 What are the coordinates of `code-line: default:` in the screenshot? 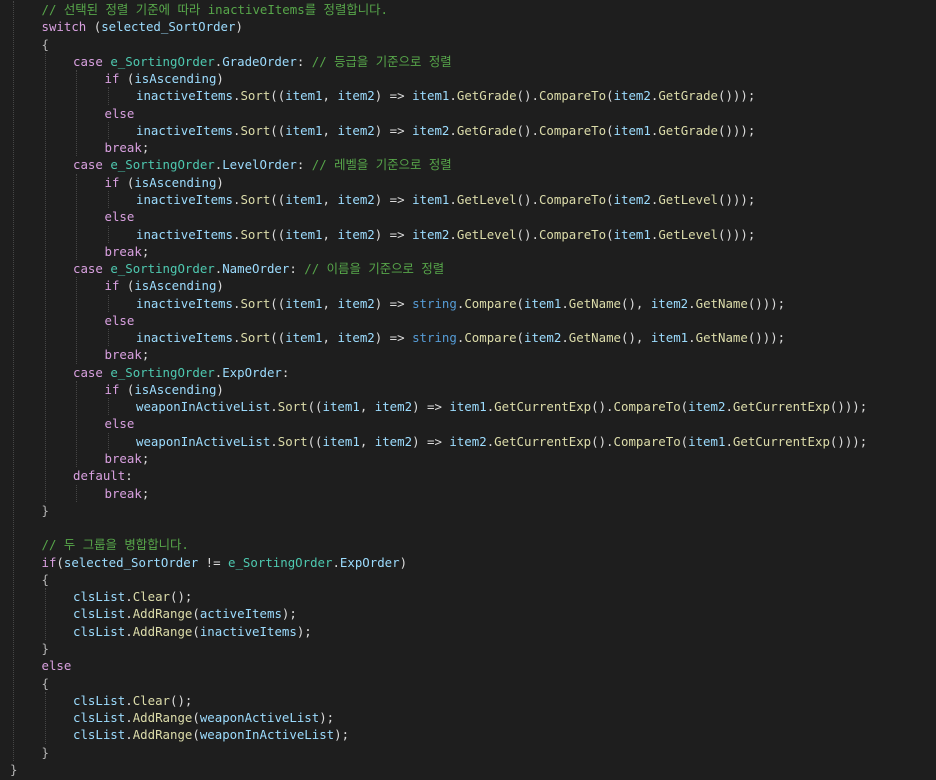 It's located at (103, 475).